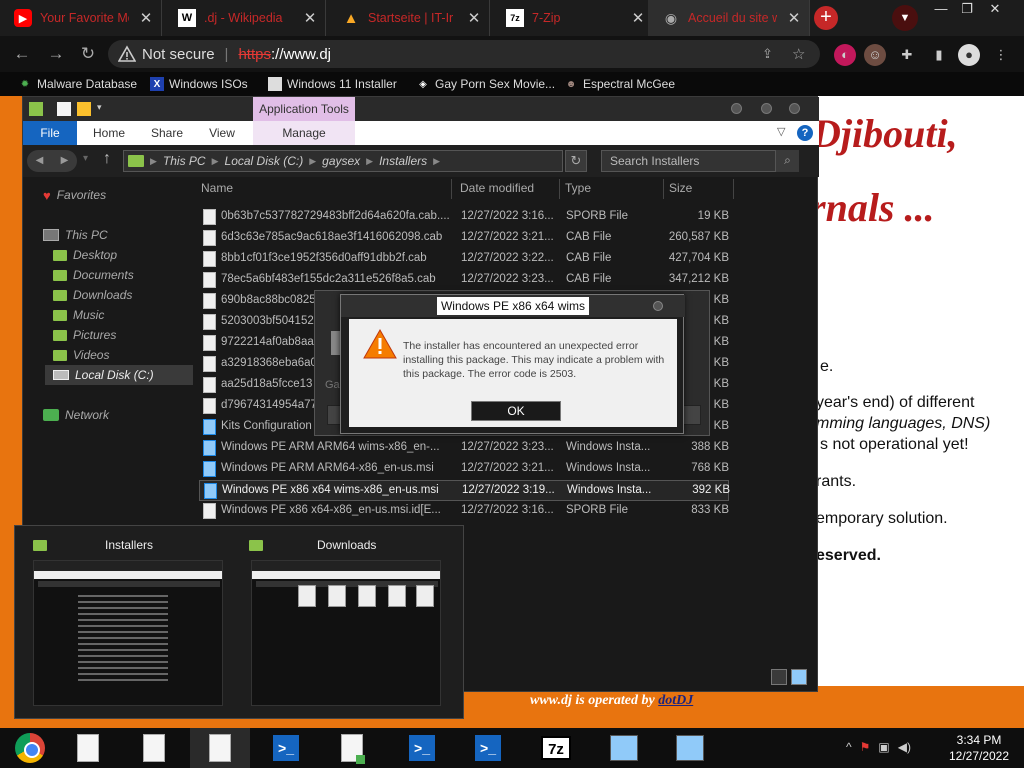 The width and height of the screenshot is (1024, 768). I want to click on bookmark-windows-11-installer: Windows 11 Installer, so click(332, 84).